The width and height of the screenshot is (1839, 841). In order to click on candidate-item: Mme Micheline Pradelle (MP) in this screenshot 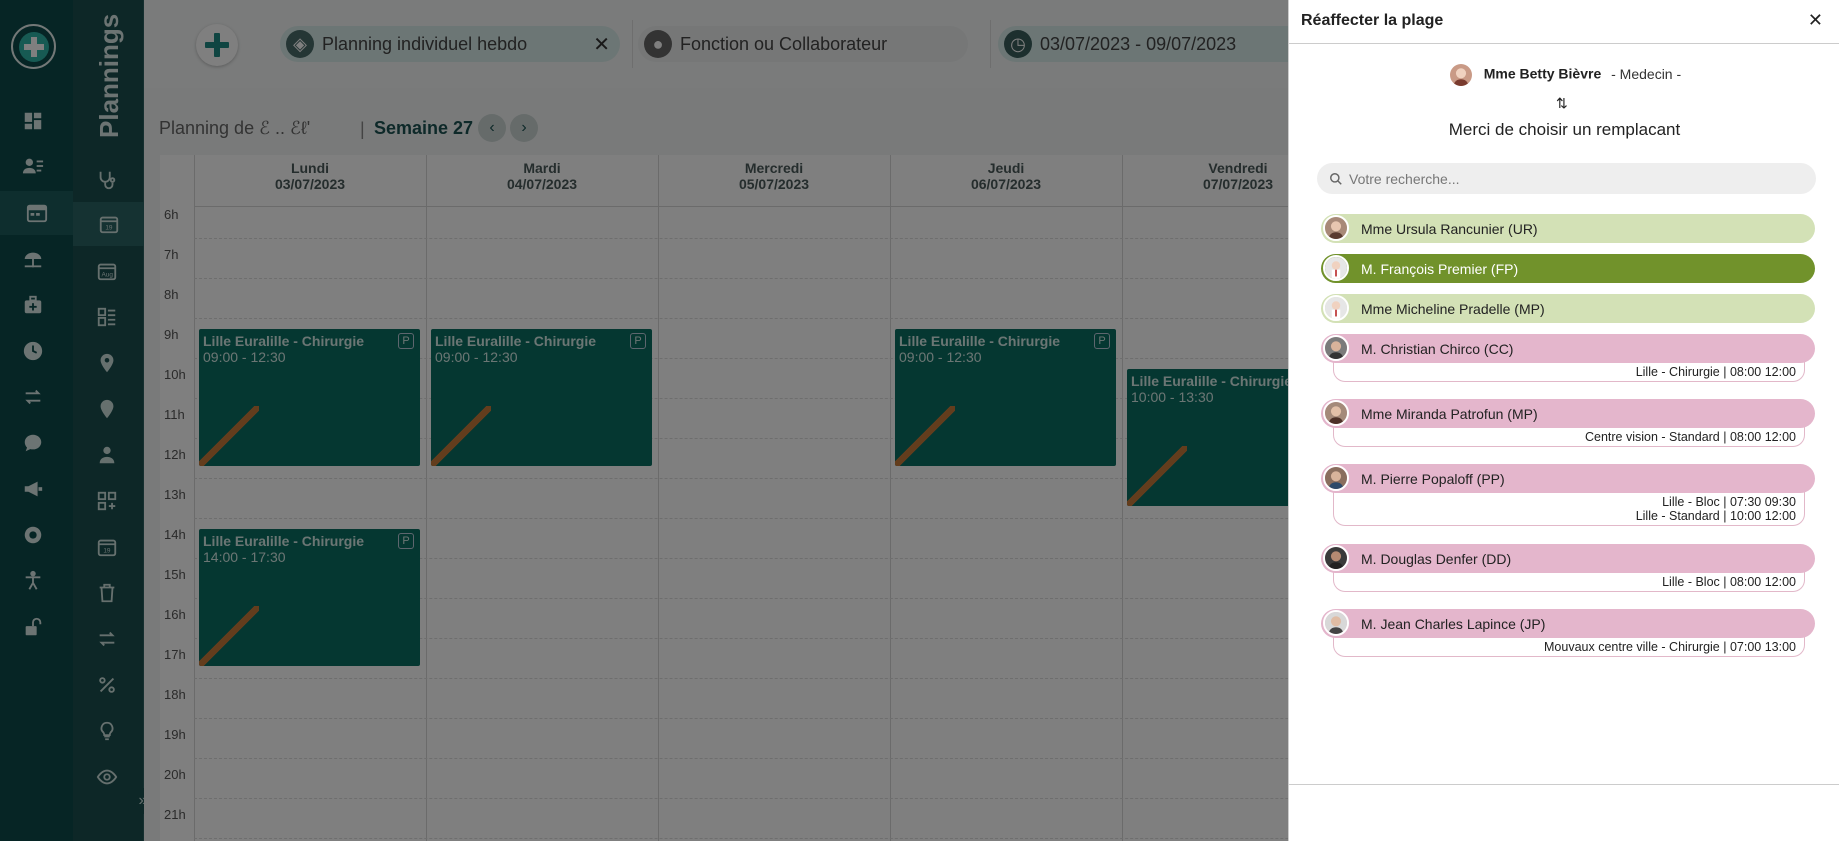, I will do `click(1568, 308)`.